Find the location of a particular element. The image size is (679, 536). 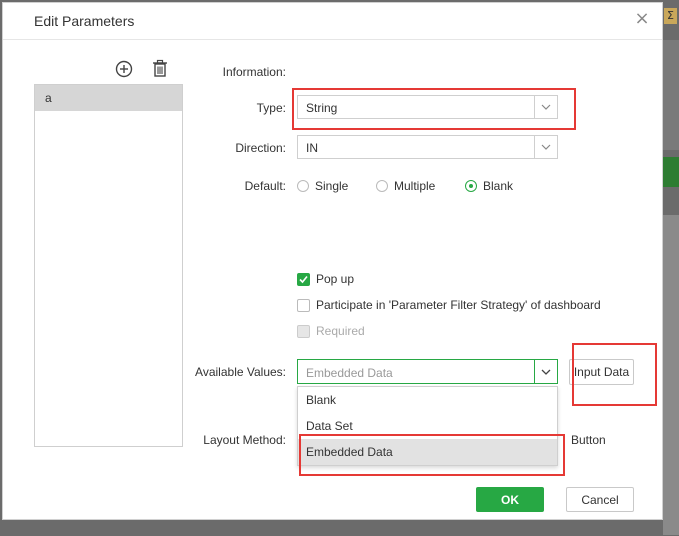

dropdown-option-embedded-data: Embedded Data is located at coordinates (427, 452).